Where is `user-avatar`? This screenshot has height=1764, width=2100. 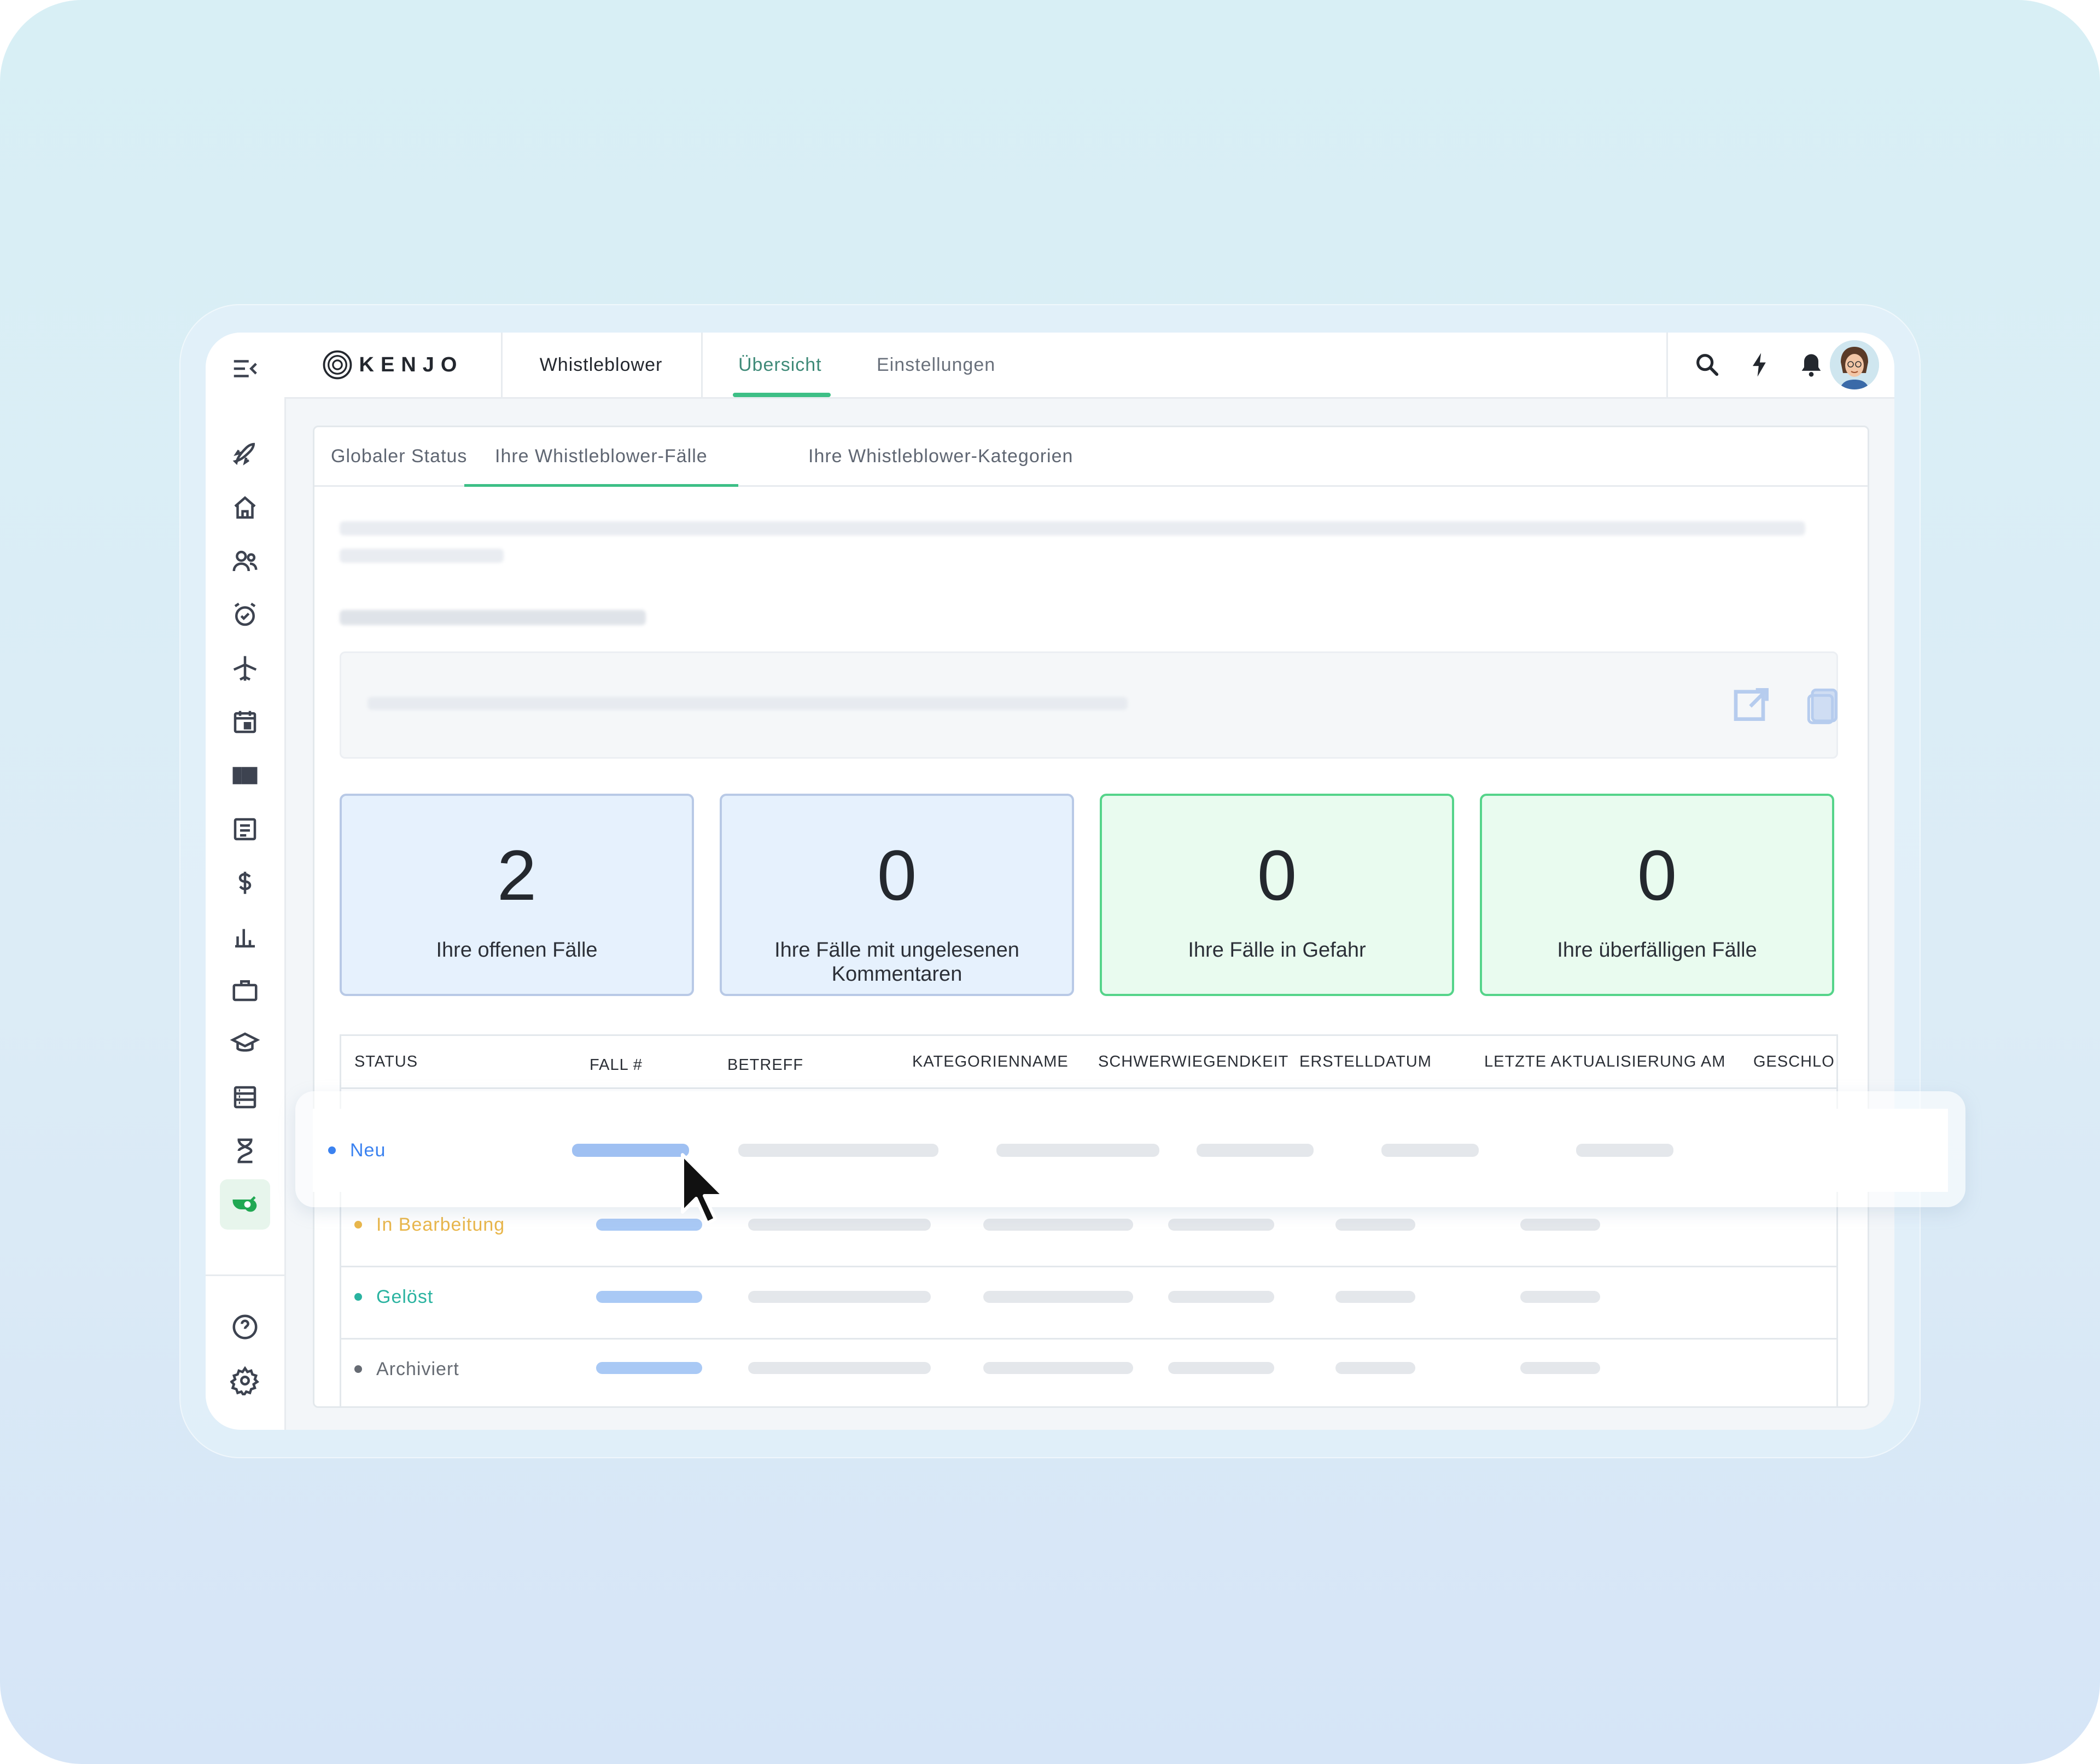 user-avatar is located at coordinates (1854, 364).